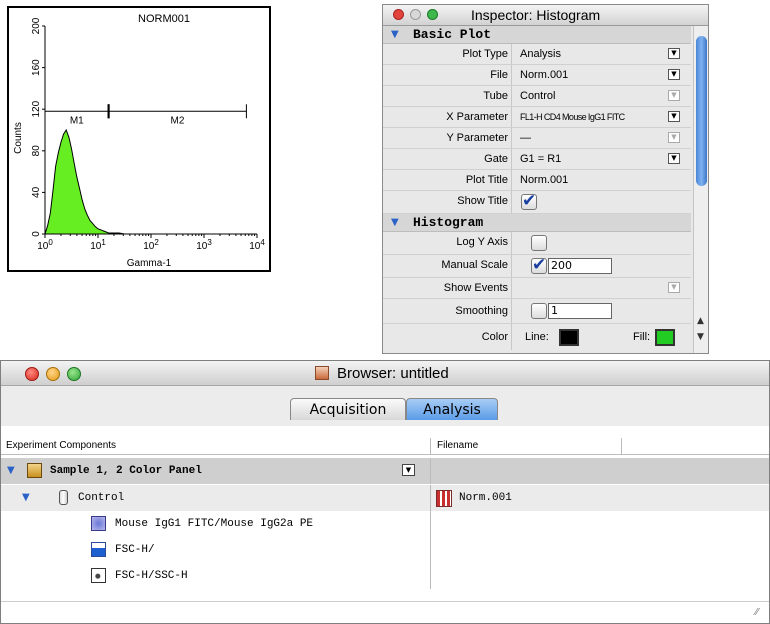 The image size is (770, 624). Describe the element at coordinates (452, 409) in the screenshot. I see `tab-analysis: Analysis` at that location.